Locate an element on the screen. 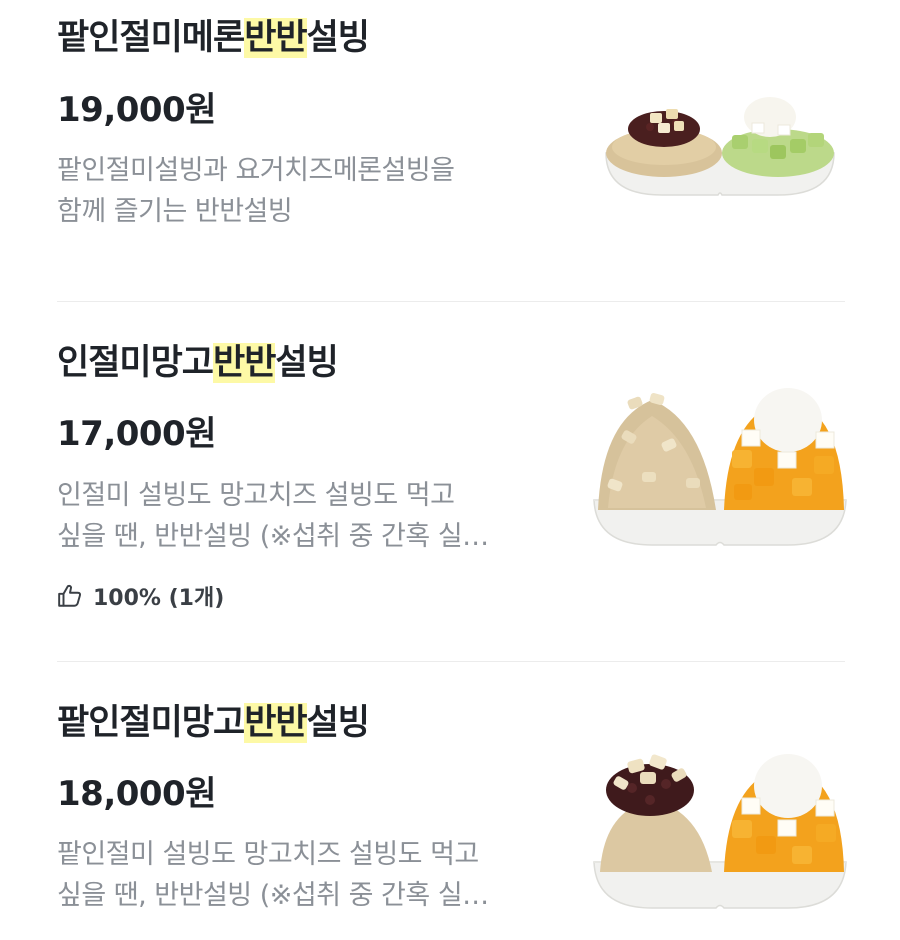 The height and width of the screenshot is (940, 900). like-rating: 100% (1개) is located at coordinates (140, 596).